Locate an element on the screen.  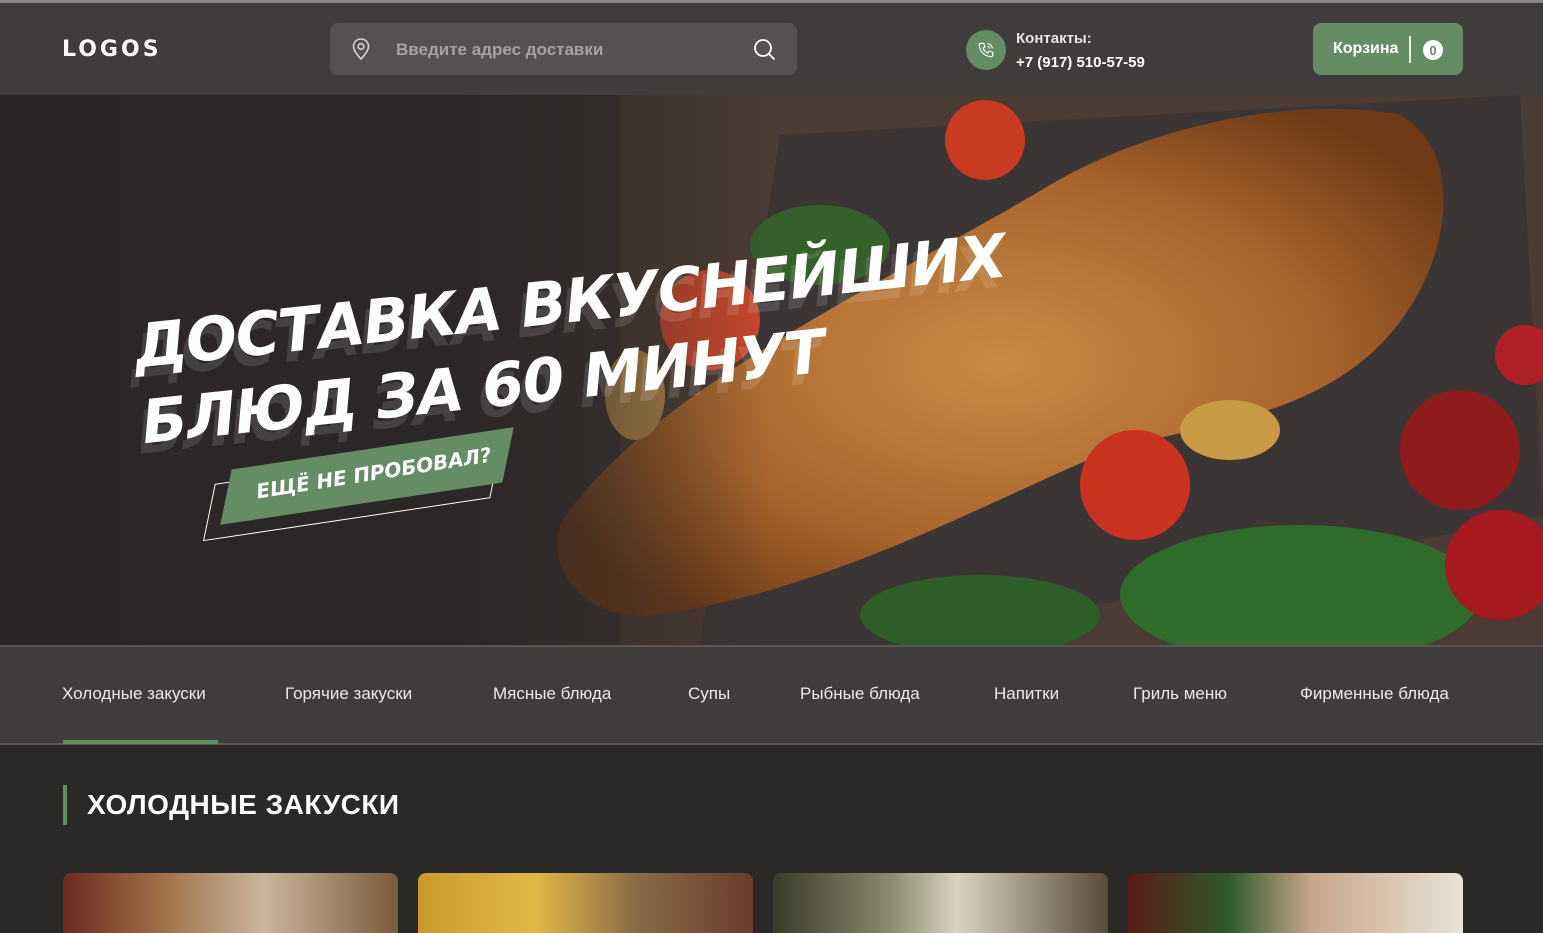
cart-divider is located at coordinates (1410, 49).